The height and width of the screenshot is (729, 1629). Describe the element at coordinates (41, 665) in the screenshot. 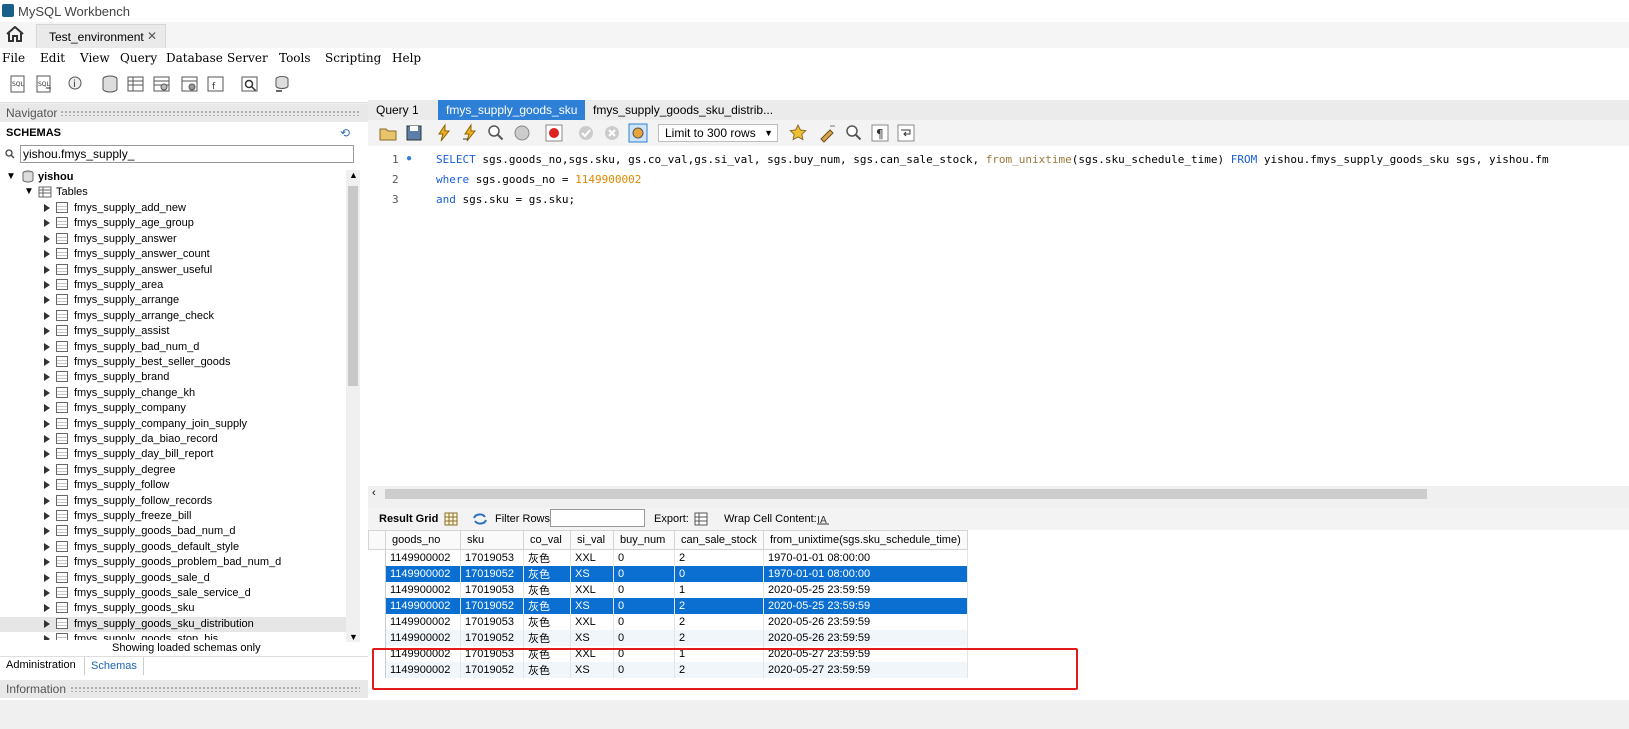

I see `tab-administration: Administration` at that location.